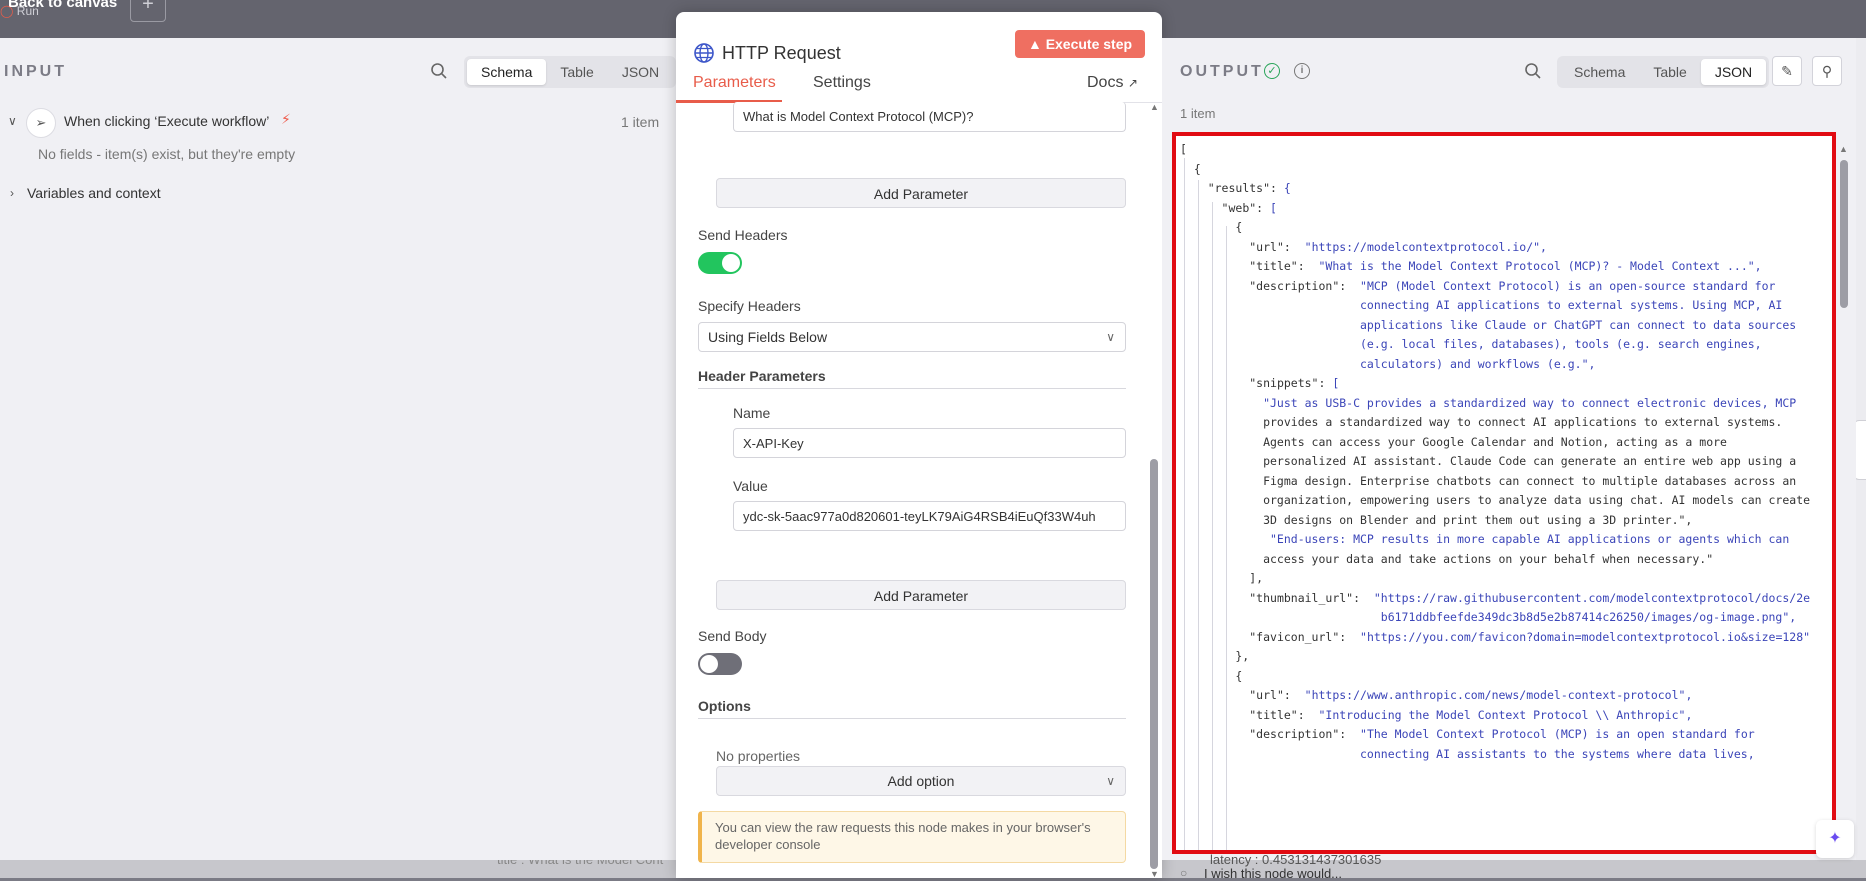  I want to click on add-parameter-button: Add Parameter, so click(921, 193).